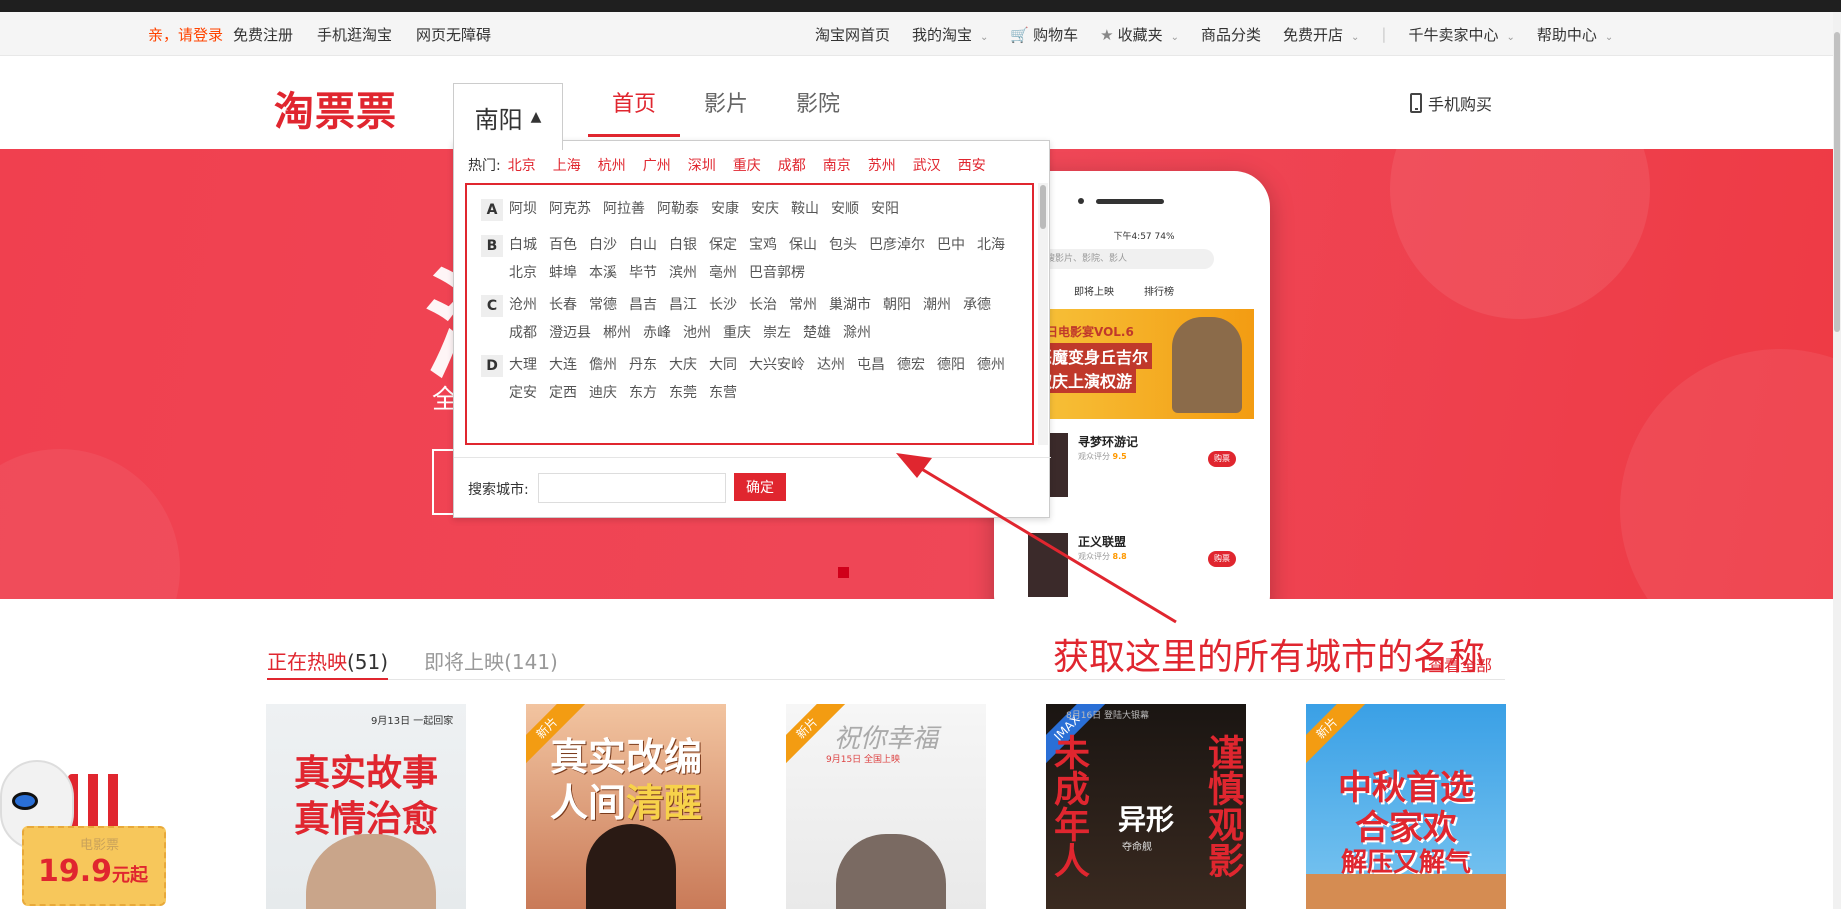  Describe the element at coordinates (263, 34) in the screenshot. I see `register-link: 免费注册` at that location.